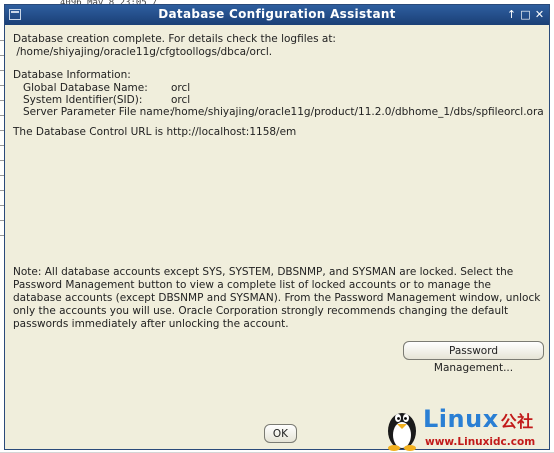  Describe the element at coordinates (480, 442) in the screenshot. I see `watermark-url: www.Linuxidc.com` at that location.